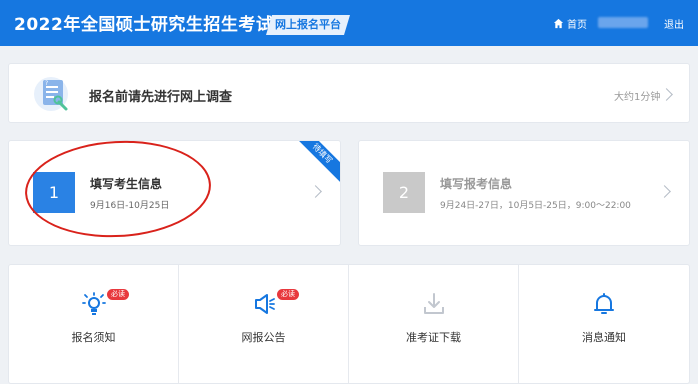 The height and width of the screenshot is (384, 698). Describe the element at coordinates (94, 303) in the screenshot. I see `lightbulb-icon` at that location.